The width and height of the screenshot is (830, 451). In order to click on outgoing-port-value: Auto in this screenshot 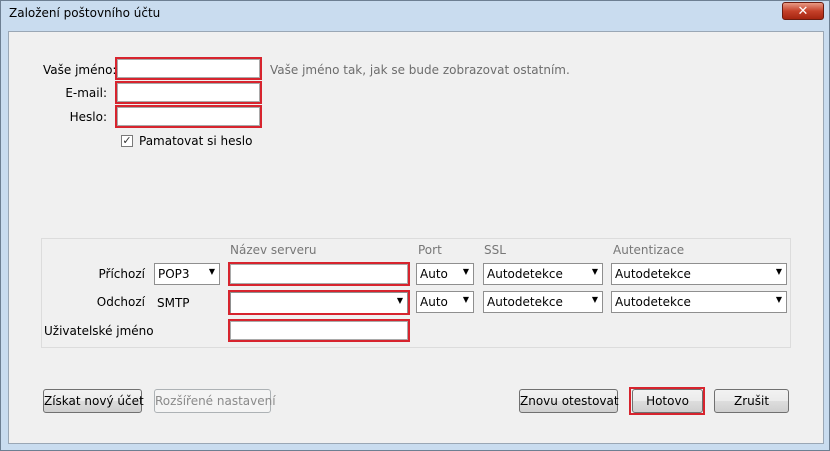, I will do `click(434, 302)`.